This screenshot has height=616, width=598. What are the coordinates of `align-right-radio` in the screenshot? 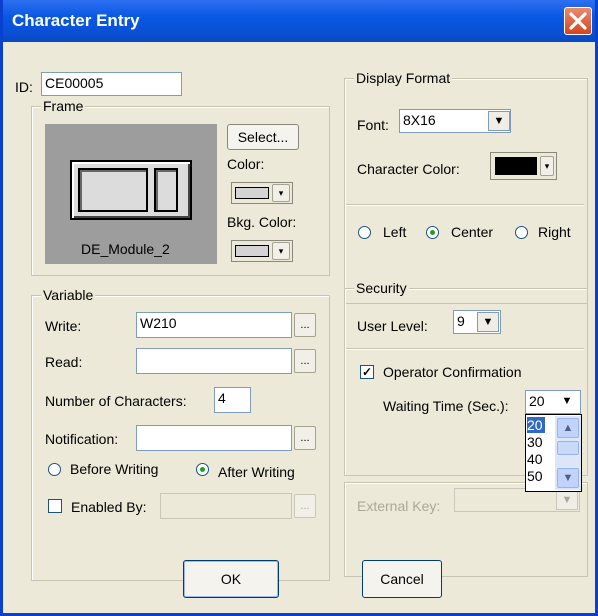 It's located at (521, 232).